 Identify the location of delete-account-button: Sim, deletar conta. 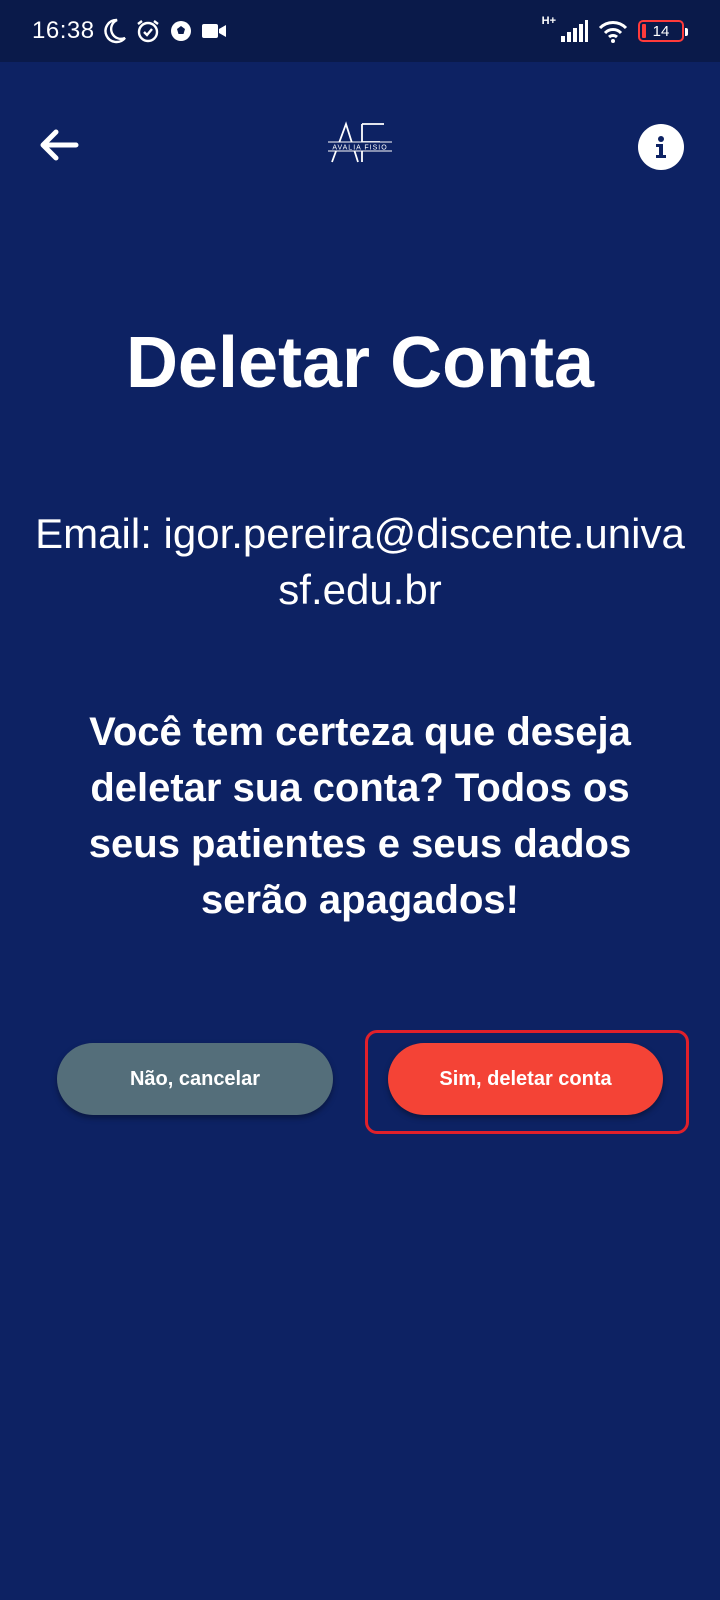
(525, 1079).